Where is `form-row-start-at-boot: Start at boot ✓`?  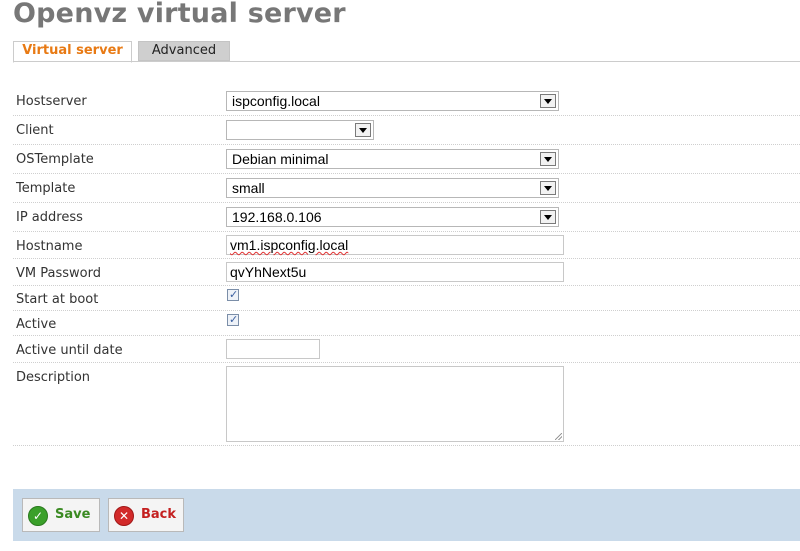
form-row-start-at-boot: Start at boot ✓ is located at coordinates (406, 298).